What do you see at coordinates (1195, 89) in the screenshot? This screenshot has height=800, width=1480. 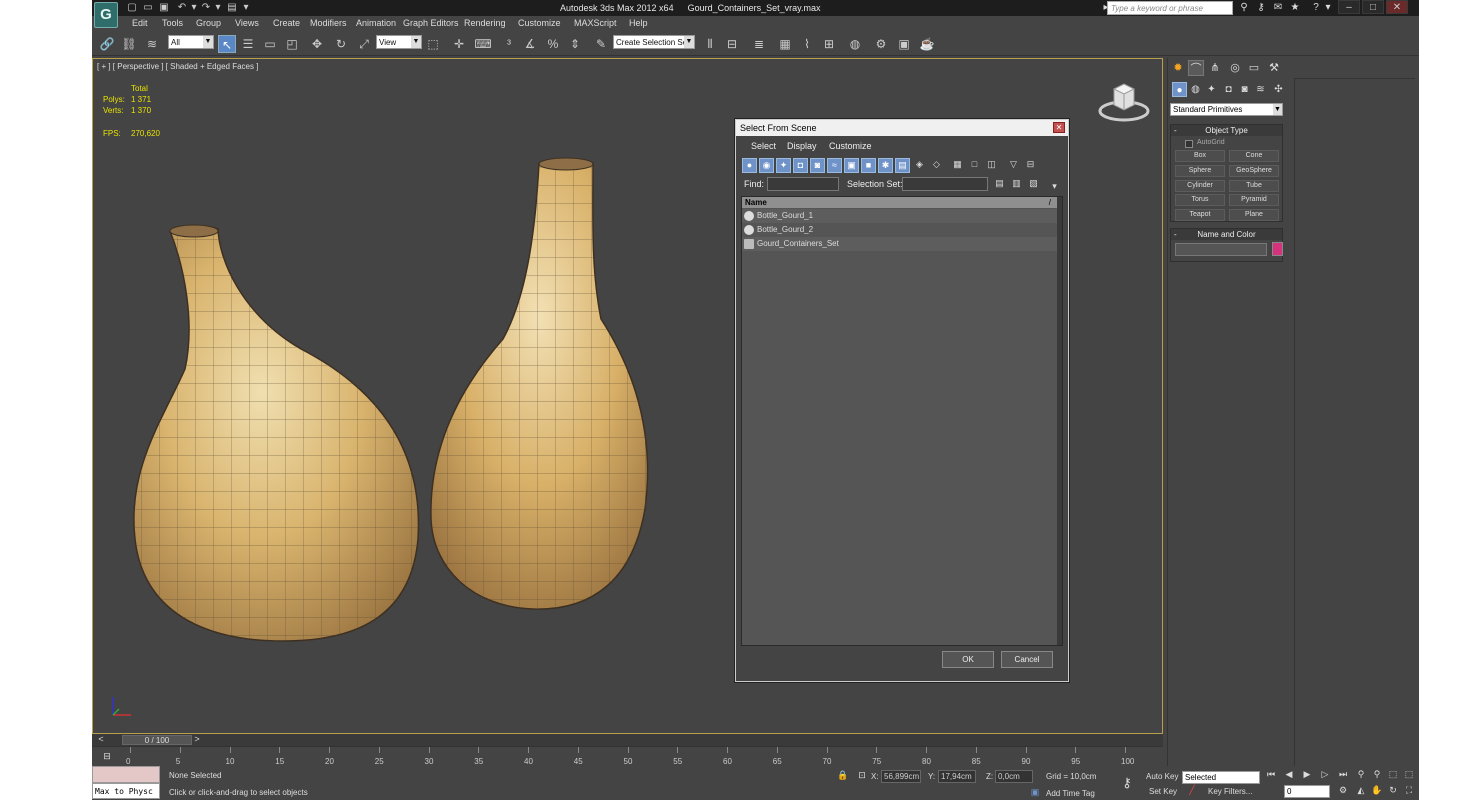 I see `shapes-category-icon: ◍` at bounding box center [1195, 89].